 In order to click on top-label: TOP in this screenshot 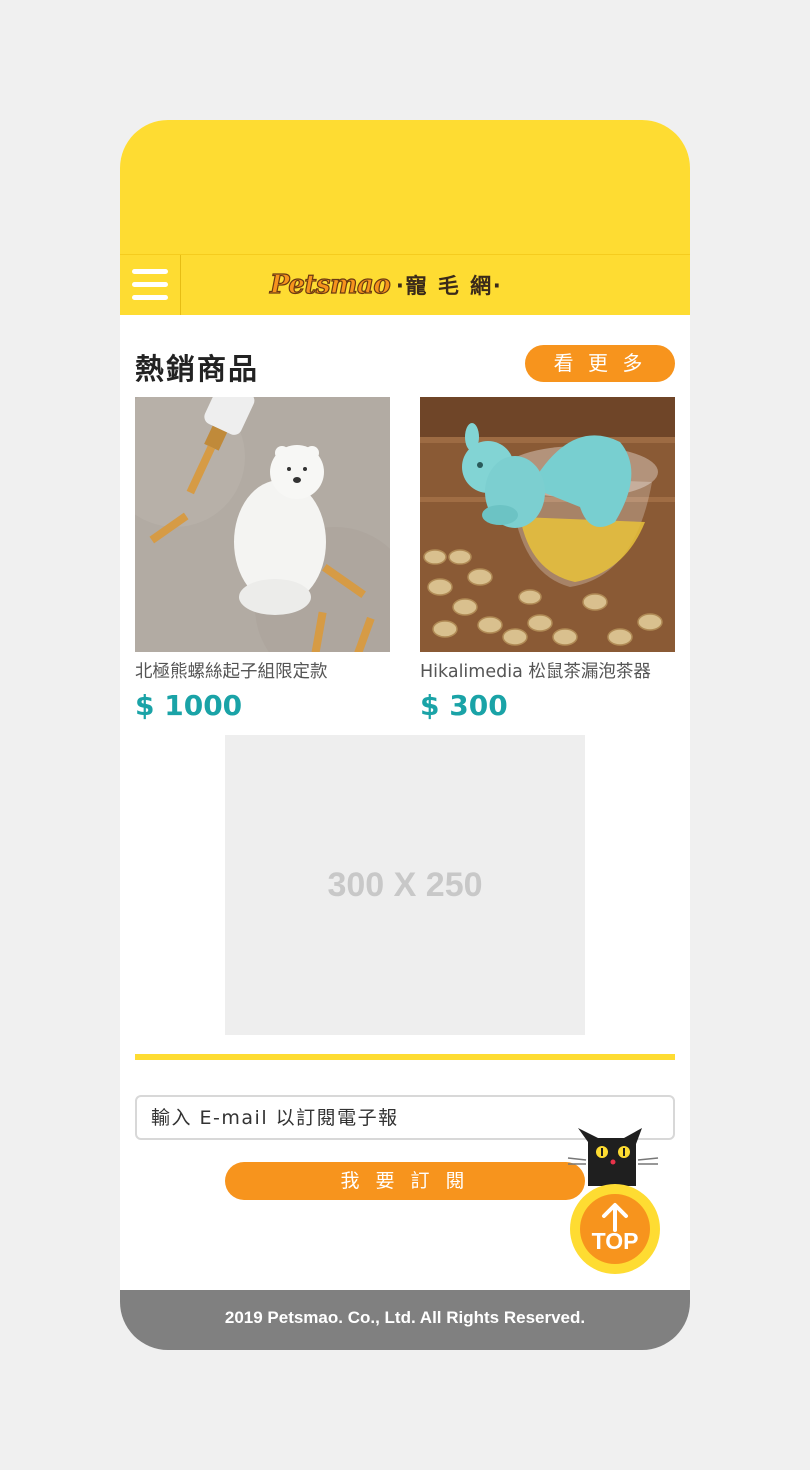, I will do `click(615, 1241)`.